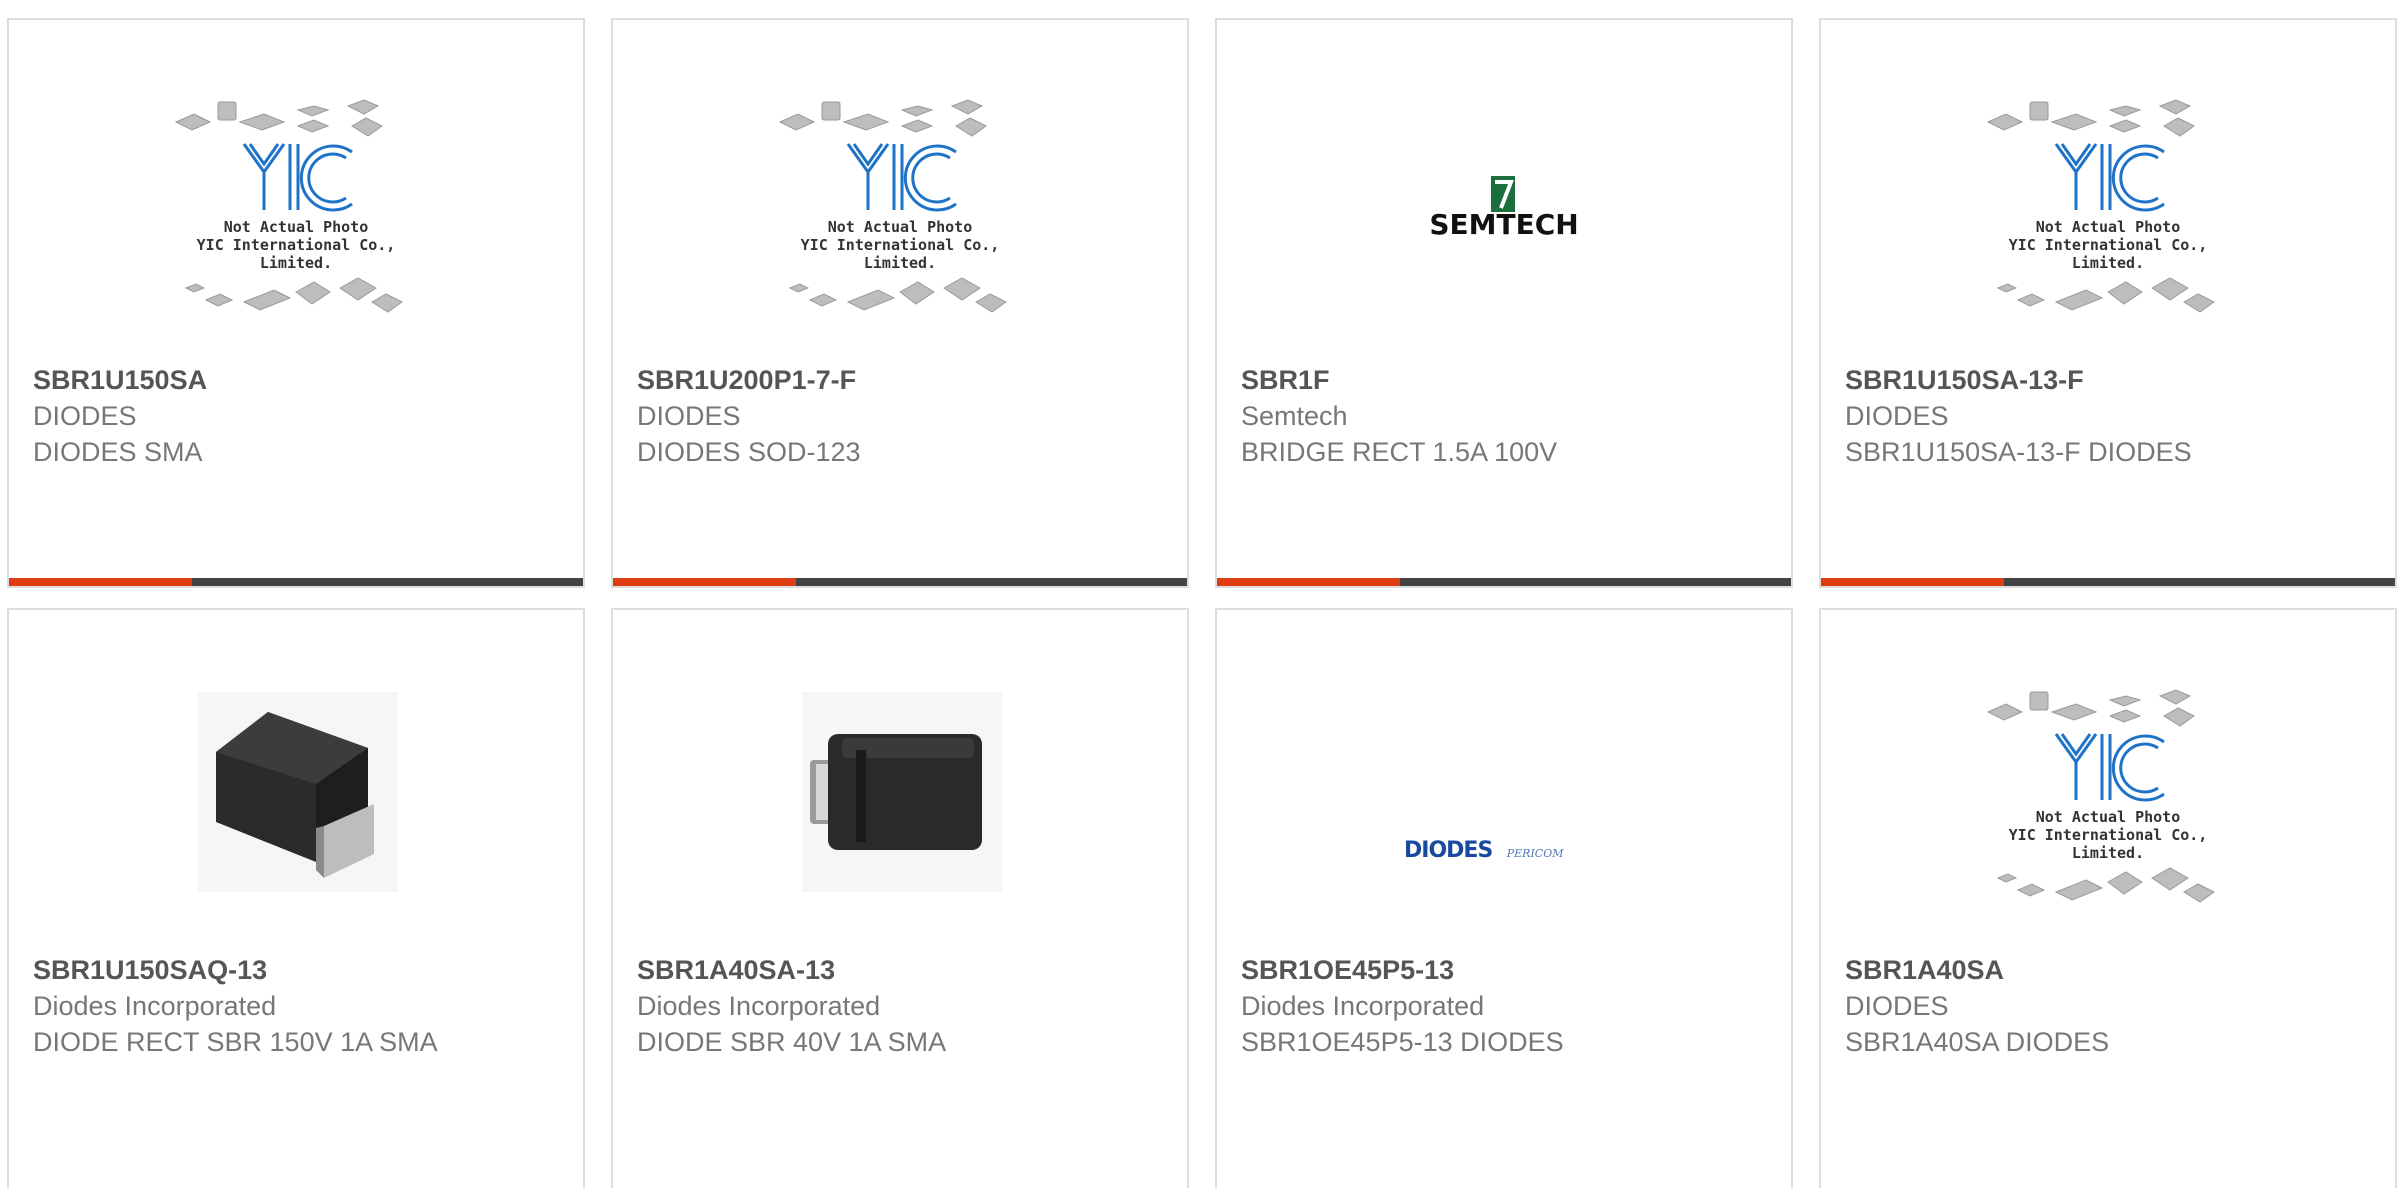  Describe the element at coordinates (907, 380) in the screenshot. I see `part-number: SBR1U200P1-7-F` at that location.